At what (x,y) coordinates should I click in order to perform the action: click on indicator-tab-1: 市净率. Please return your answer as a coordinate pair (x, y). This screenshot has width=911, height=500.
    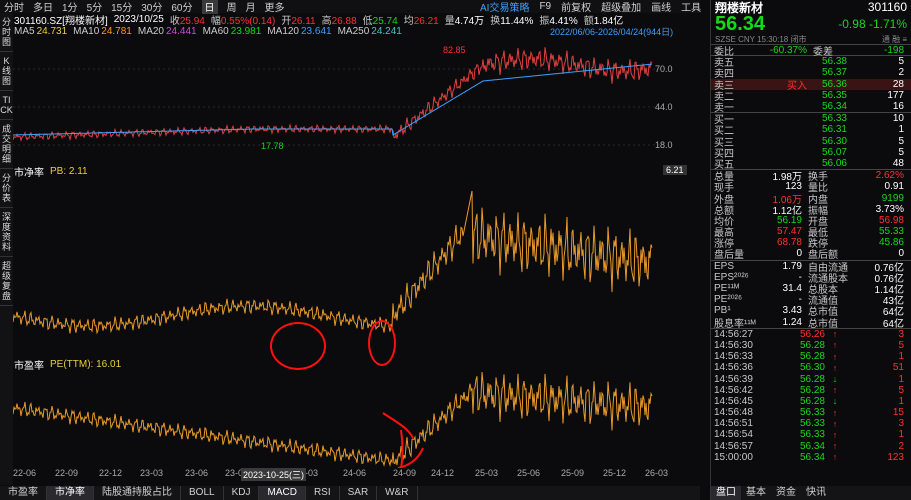
    Looking at the image, I should click on (70, 493).